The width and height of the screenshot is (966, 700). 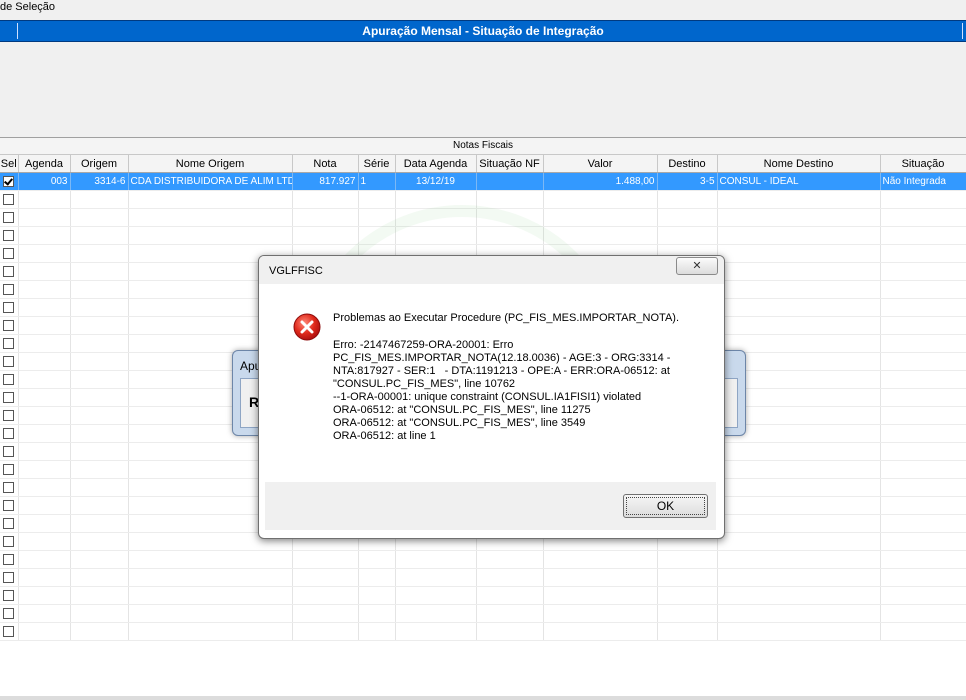 I want to click on column-header: Agenda, so click(x=44, y=164).